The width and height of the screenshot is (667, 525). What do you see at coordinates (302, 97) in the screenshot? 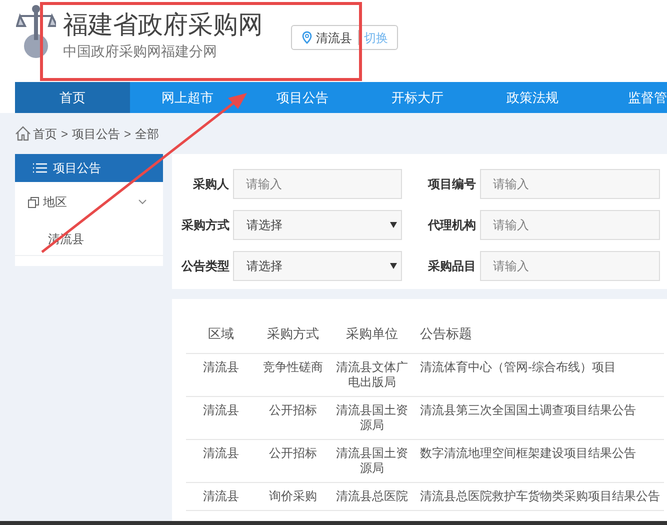
I see `nav-tab: 项目公告` at bounding box center [302, 97].